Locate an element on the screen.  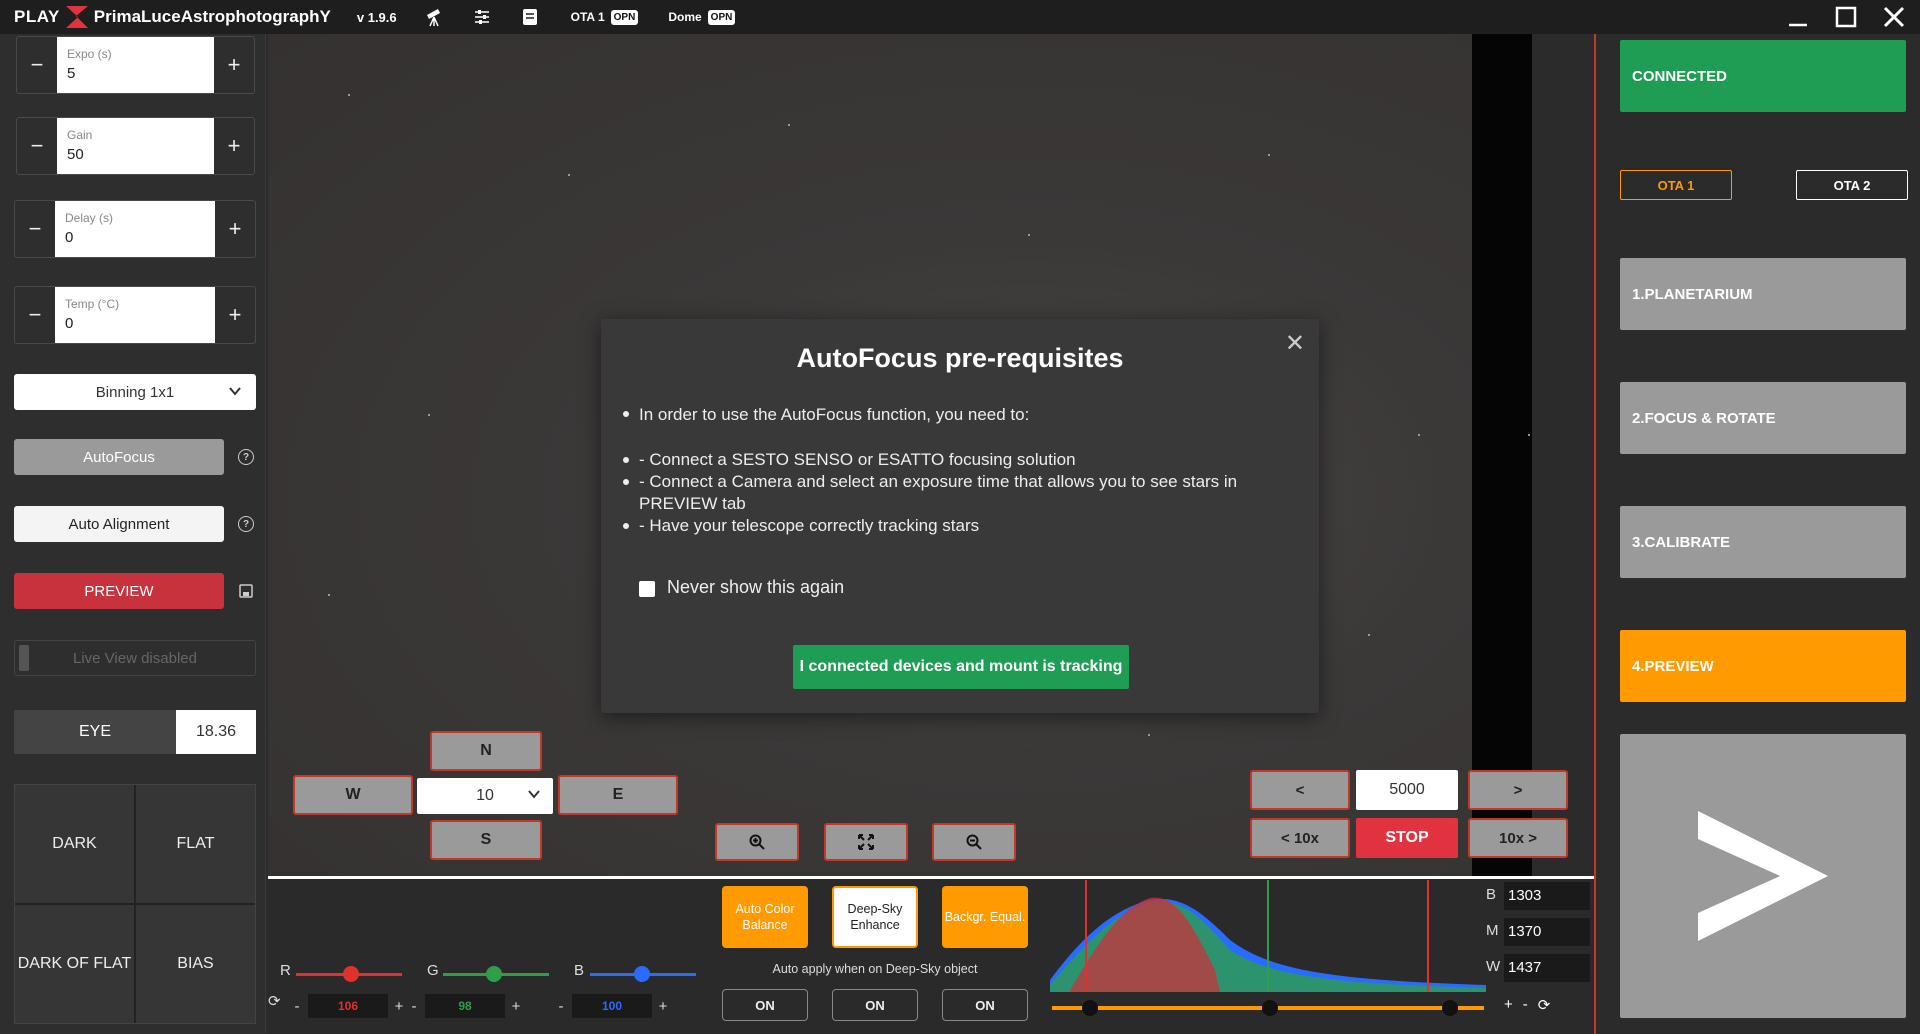
white-point-thumb is located at coordinates (1450, 1008).